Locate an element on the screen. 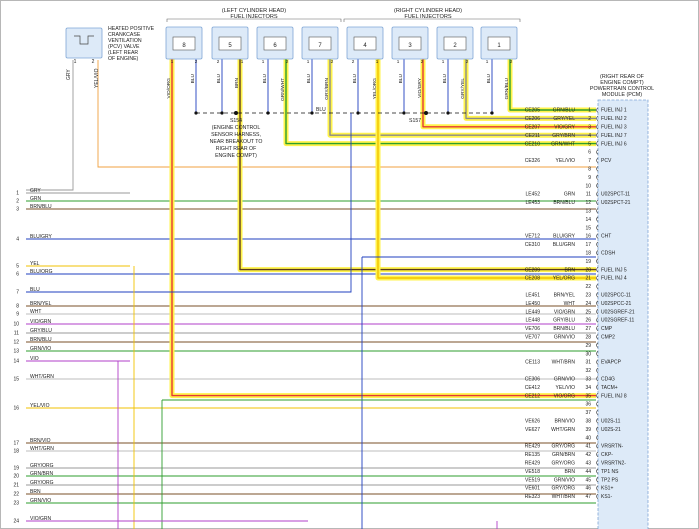 This screenshot has height=529, width=699. left-wire-number-24: 24 is located at coordinates (16, 522).